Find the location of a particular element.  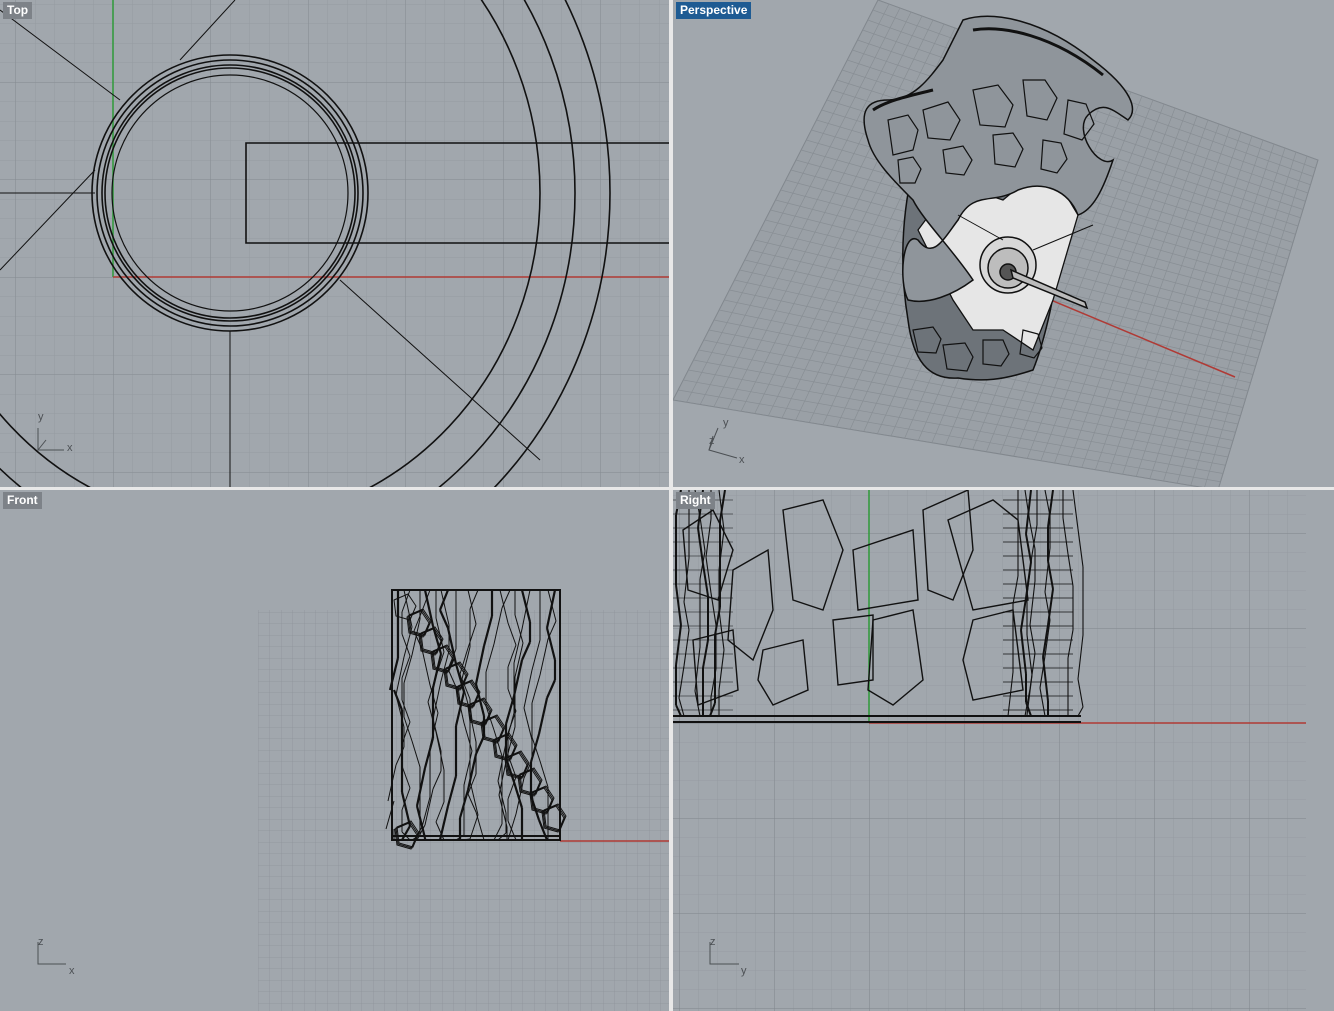

viewport-label-perspective: Perspective is located at coordinates (714, 10).